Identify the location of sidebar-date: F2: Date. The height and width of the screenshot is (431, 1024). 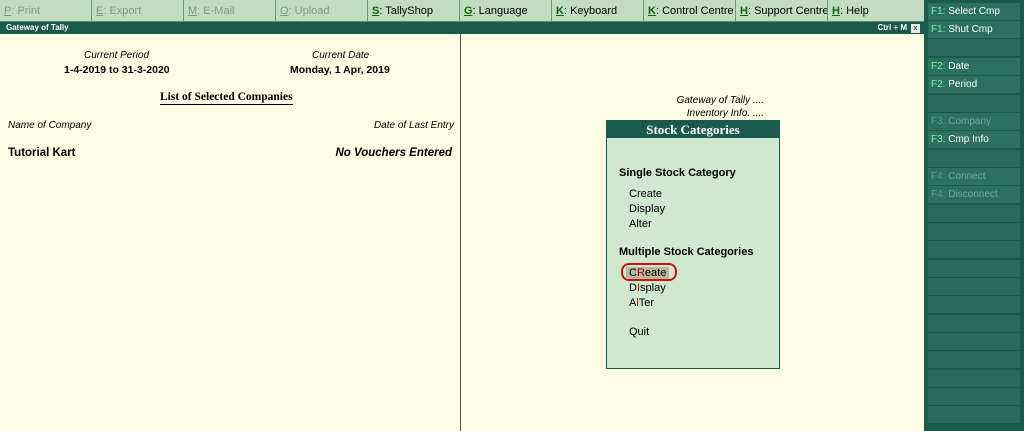
(974, 66).